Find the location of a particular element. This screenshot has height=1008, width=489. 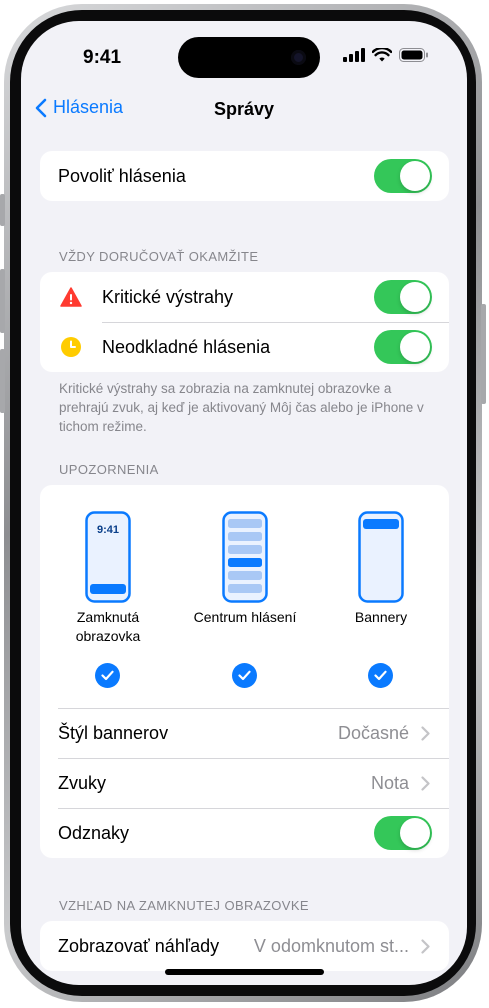

immediate-card: Kritické výstrahy Neodkladné hlásenia is located at coordinates (244, 322).